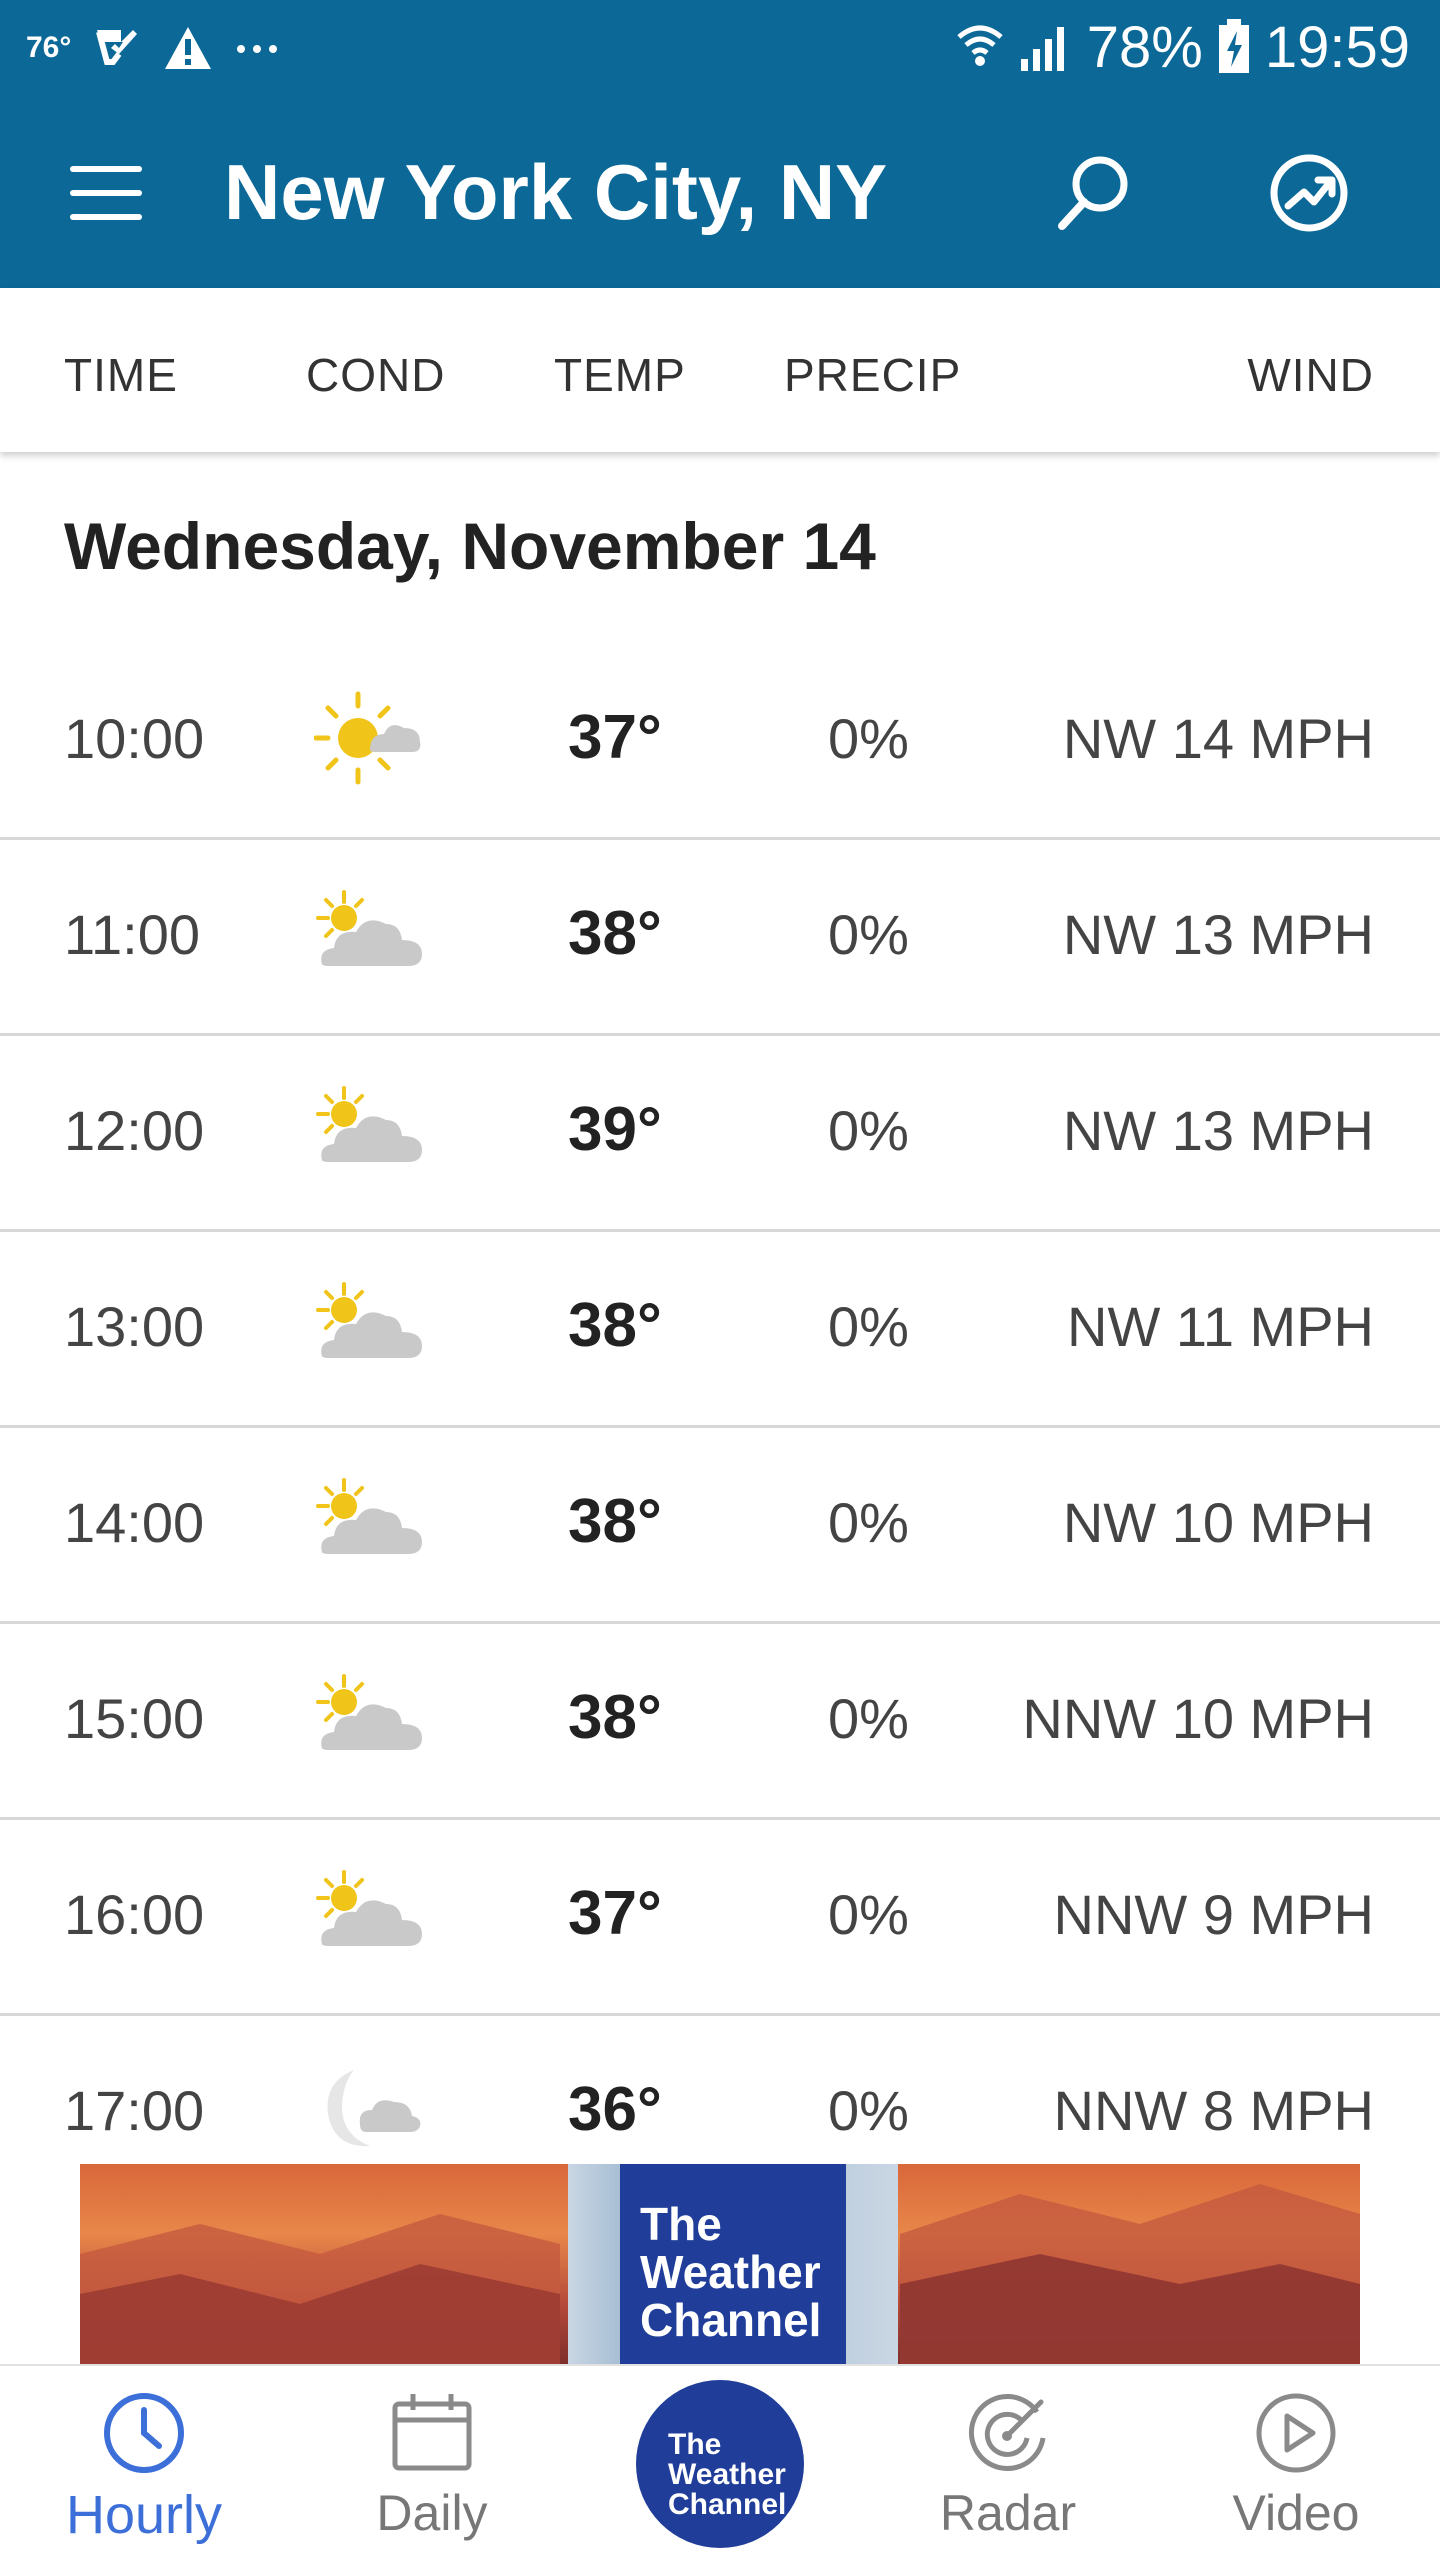 This screenshot has width=1440, height=2560. I want to click on ad-logo-line1: The, so click(681, 2224).